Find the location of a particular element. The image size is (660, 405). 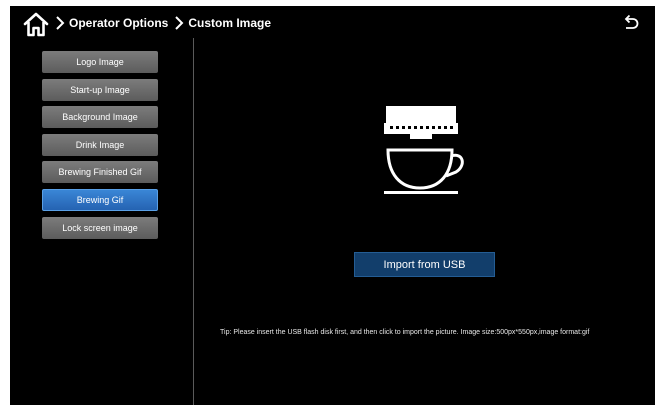

coffee-machine-cup-icon is located at coordinates (424, 150).